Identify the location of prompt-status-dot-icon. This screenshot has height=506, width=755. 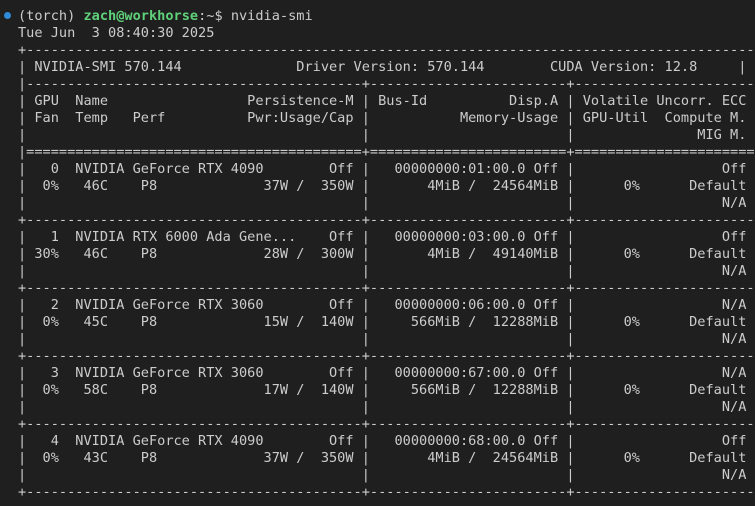
(7, 15).